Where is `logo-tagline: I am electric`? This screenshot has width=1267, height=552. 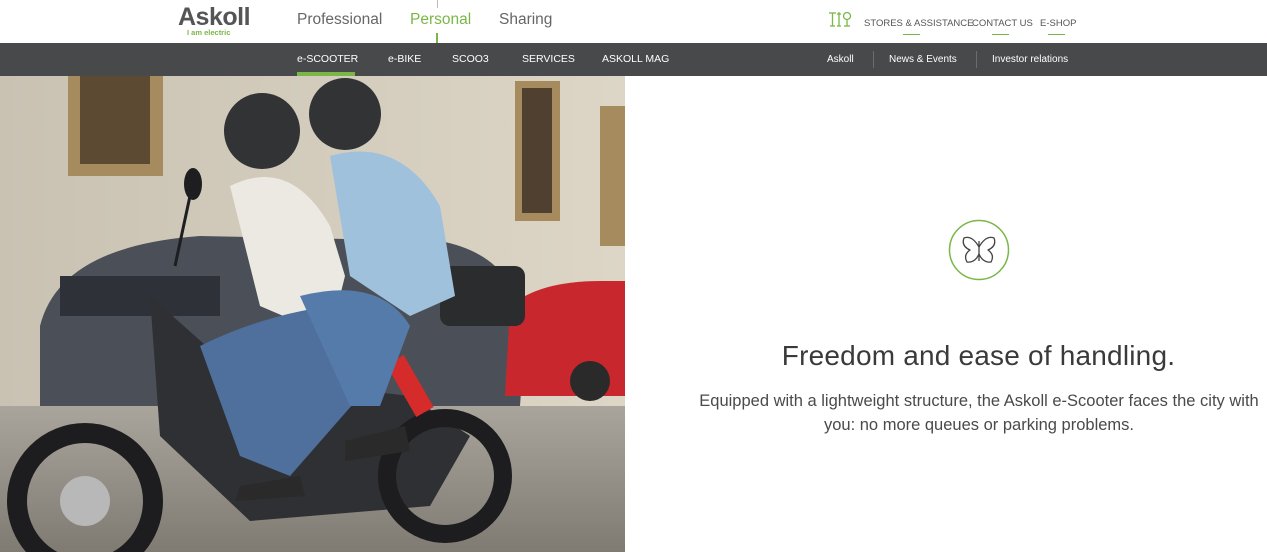 logo-tagline: I am electric is located at coordinates (209, 32).